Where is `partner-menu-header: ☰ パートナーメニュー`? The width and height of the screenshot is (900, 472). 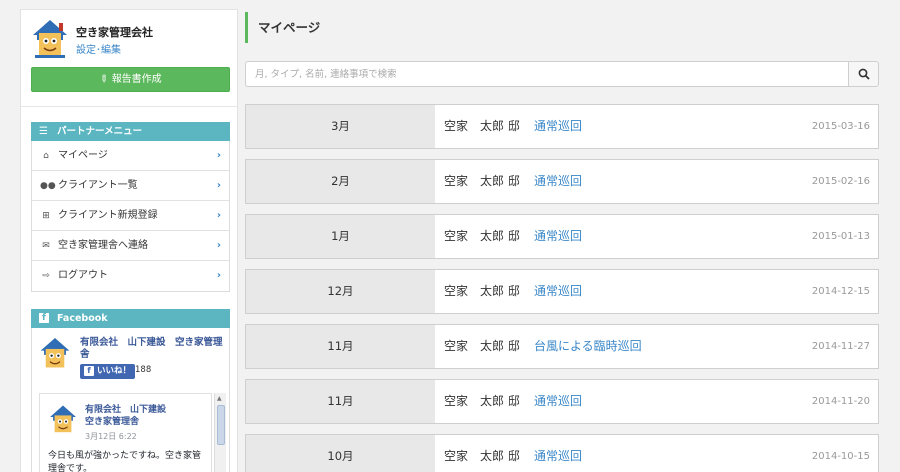
partner-menu-header: ☰ パートナーメニュー is located at coordinates (130, 131).